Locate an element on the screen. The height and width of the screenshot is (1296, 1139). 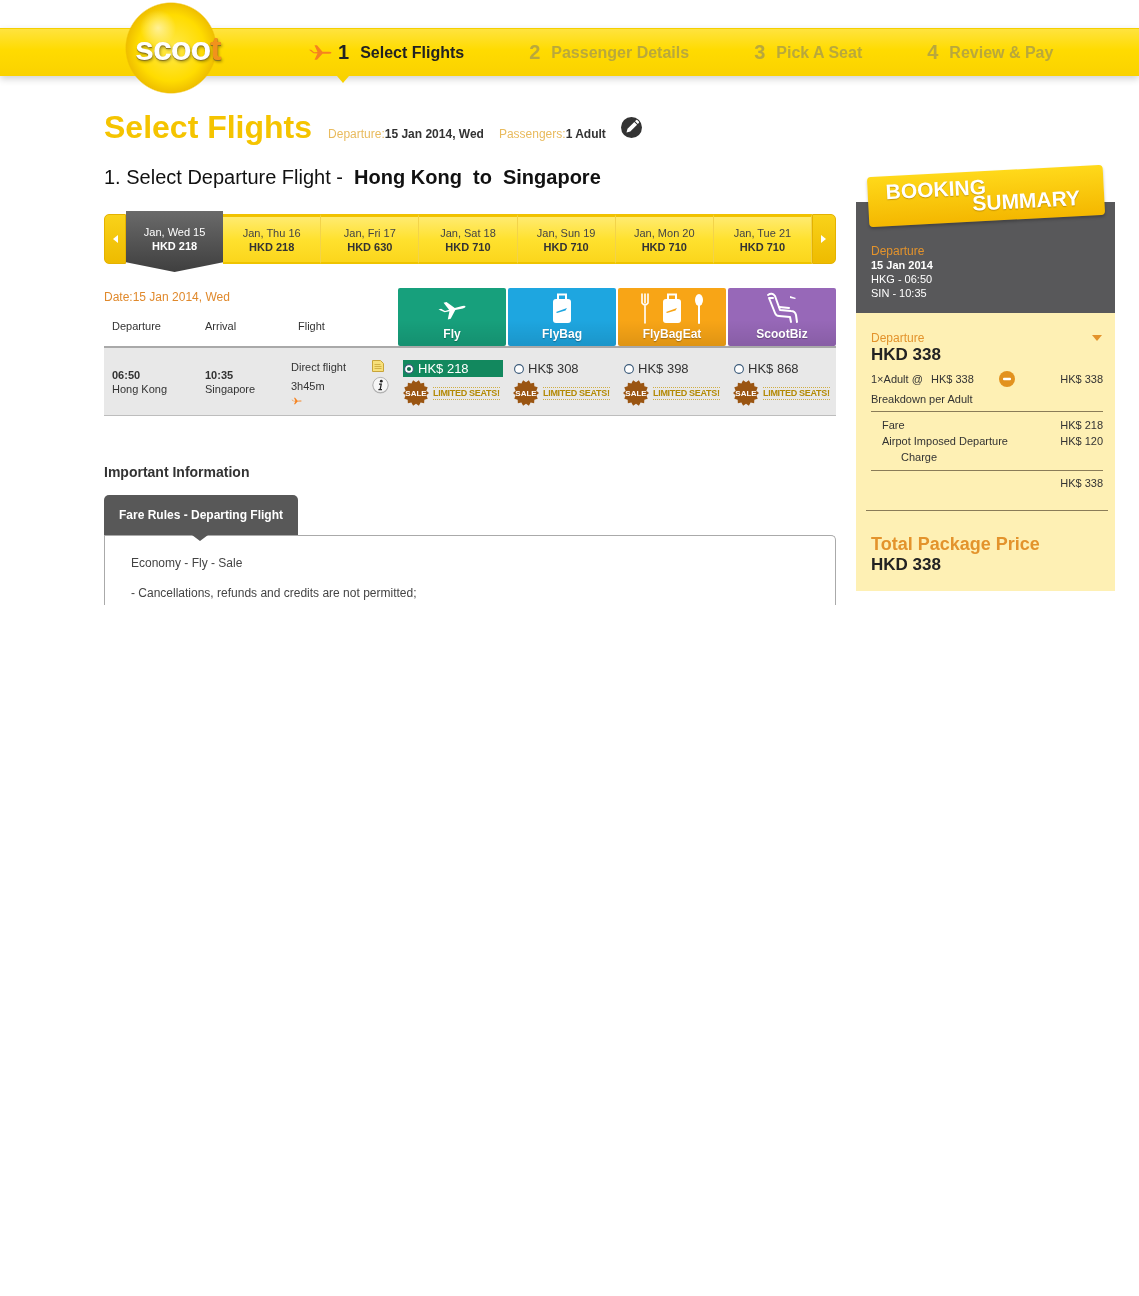
flight-time: SIN - 10:35 is located at coordinates (899, 293).